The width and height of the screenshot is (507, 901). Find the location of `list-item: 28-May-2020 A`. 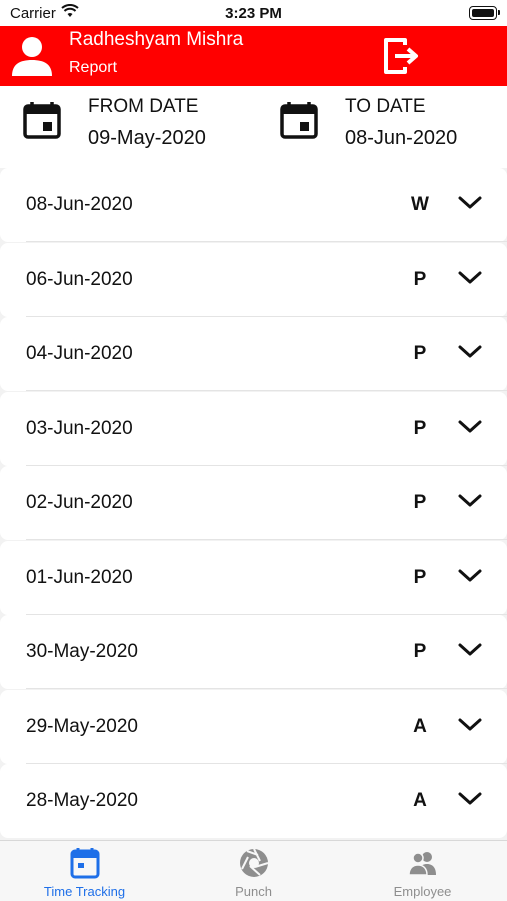

list-item: 28-May-2020 A is located at coordinates (253, 801).